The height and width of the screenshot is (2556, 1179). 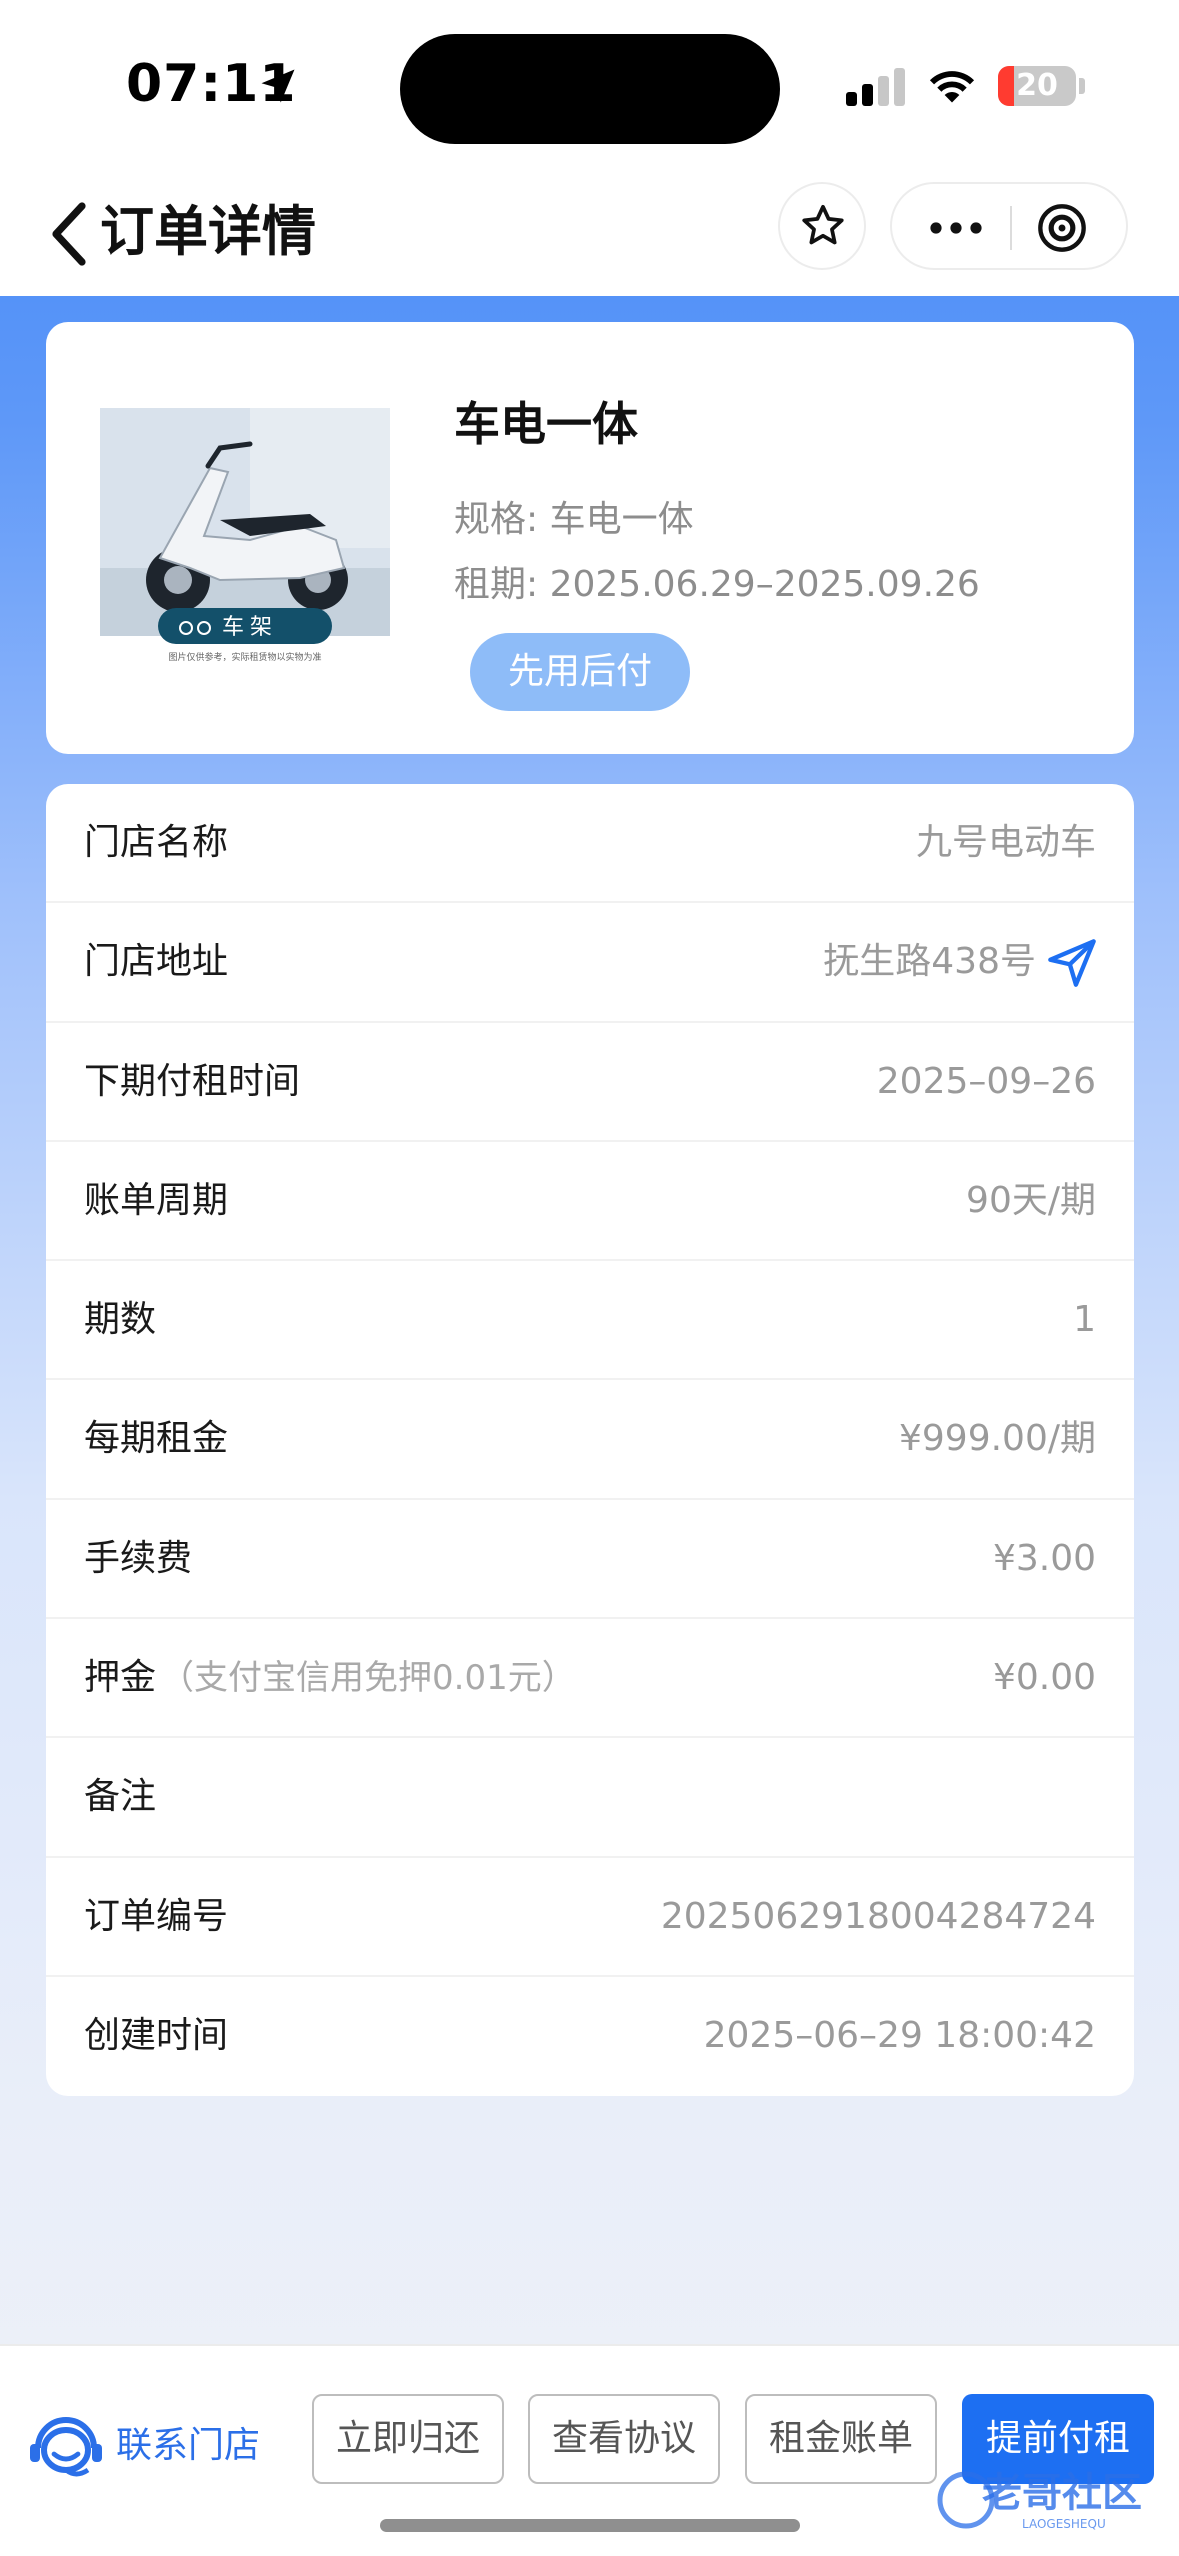 I want to click on detail-row-store-name: 门店名称 九号电动车, so click(x=590, y=844).